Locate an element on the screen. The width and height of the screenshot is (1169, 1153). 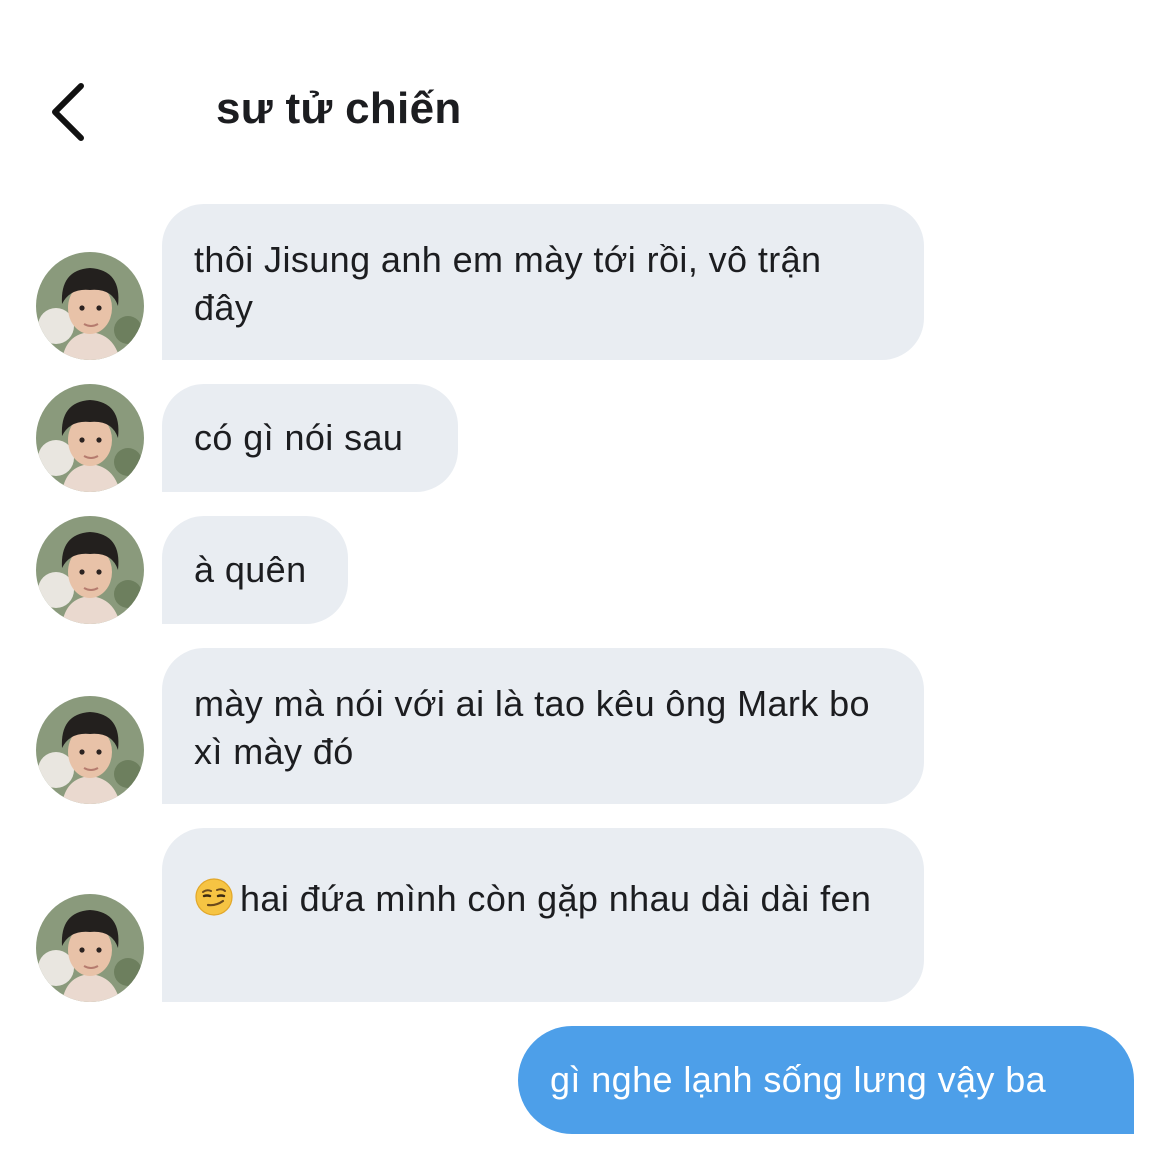
message-incoming: hai đứa mình còn gặp nhau dài dài fen is located at coordinates (543, 915).